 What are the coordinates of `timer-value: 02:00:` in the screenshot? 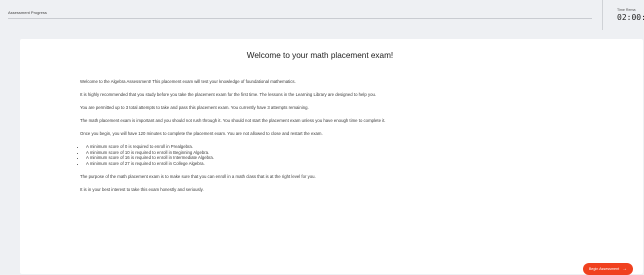 It's located at (630, 17).